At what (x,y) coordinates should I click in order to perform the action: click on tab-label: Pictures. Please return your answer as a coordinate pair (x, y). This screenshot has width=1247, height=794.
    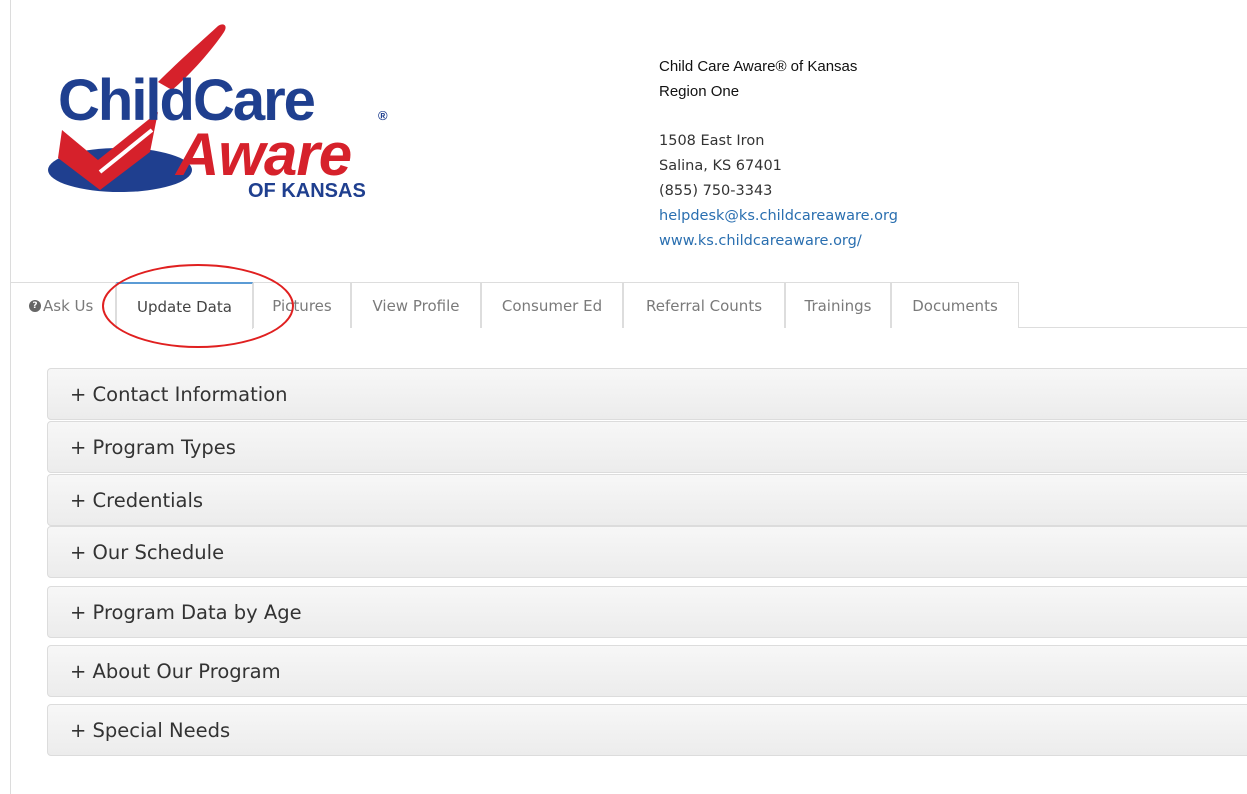
    Looking at the image, I should click on (302, 305).